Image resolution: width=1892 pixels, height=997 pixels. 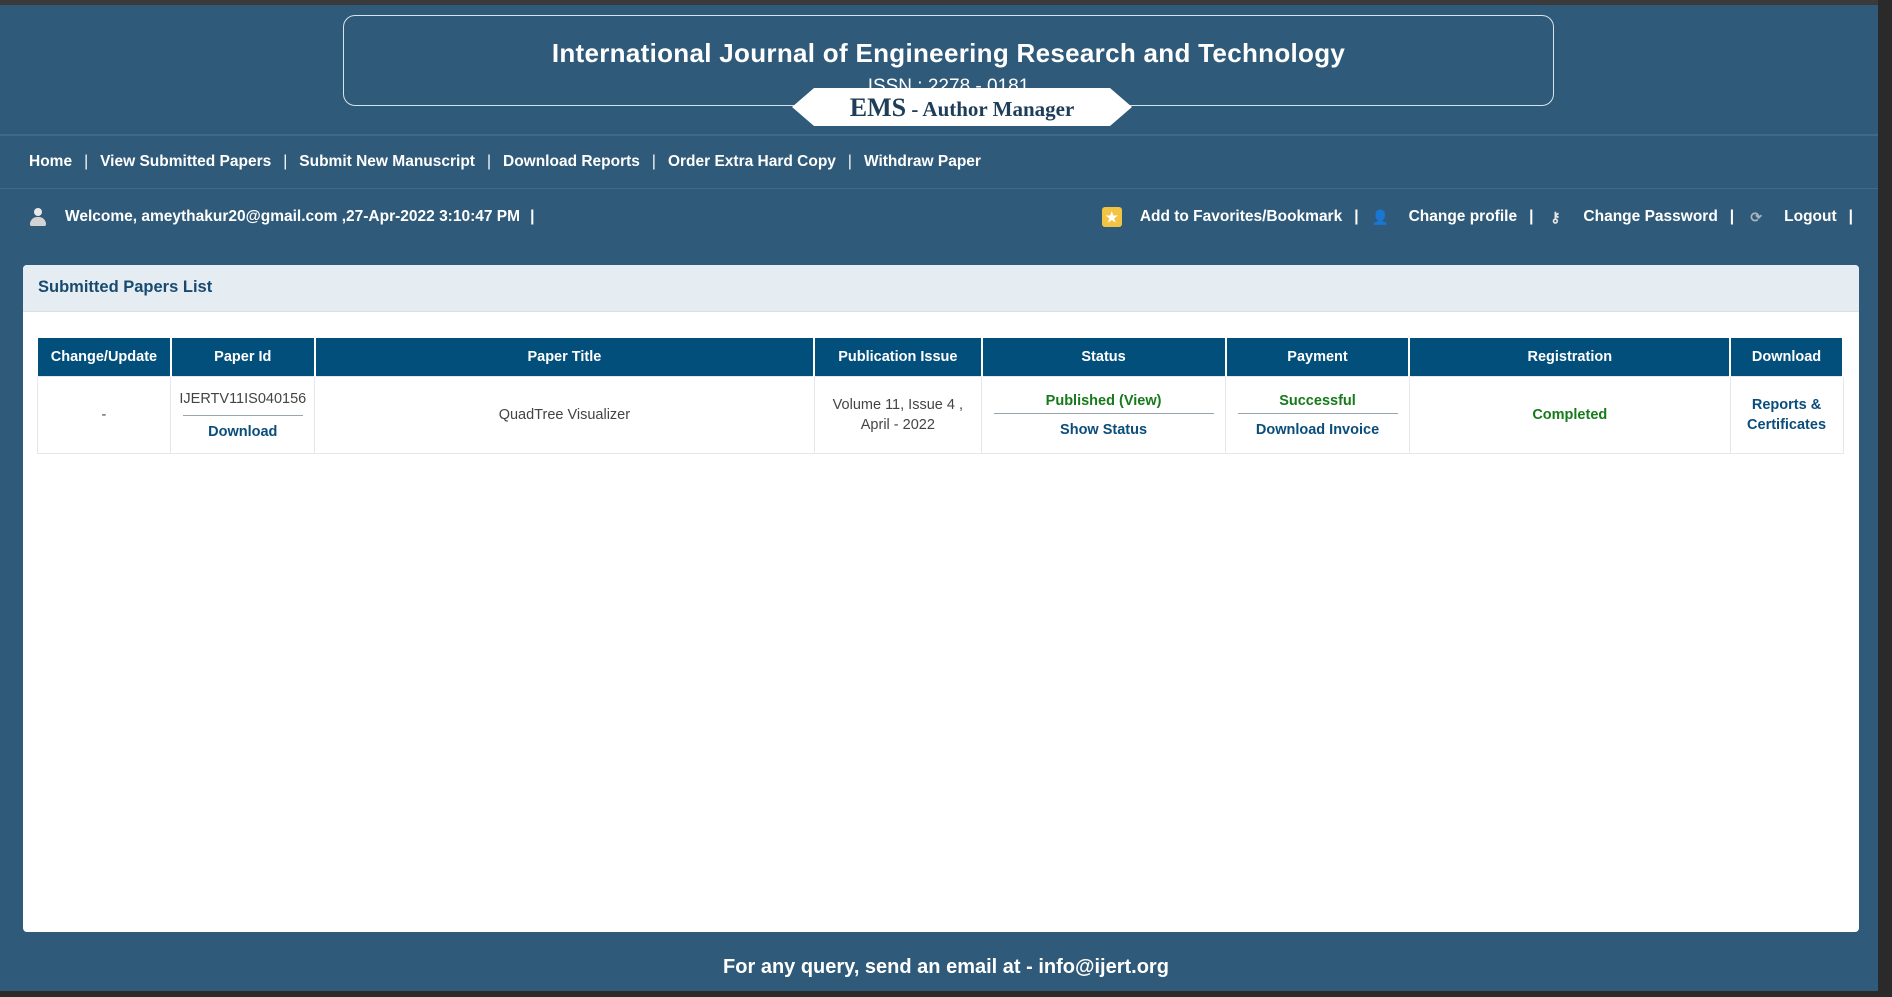 I want to click on change-update-cell: -, so click(x=104, y=415).